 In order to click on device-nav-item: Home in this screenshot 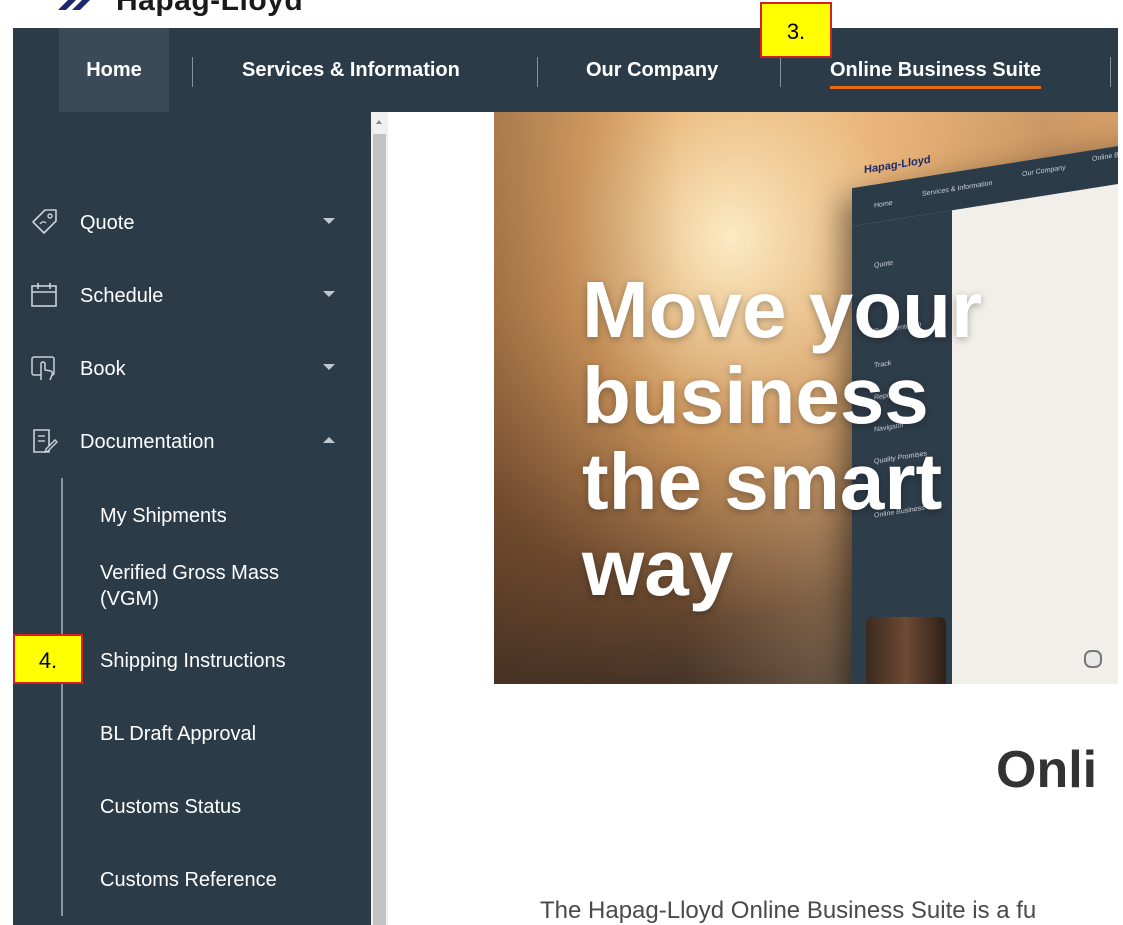, I will do `click(883, 204)`.